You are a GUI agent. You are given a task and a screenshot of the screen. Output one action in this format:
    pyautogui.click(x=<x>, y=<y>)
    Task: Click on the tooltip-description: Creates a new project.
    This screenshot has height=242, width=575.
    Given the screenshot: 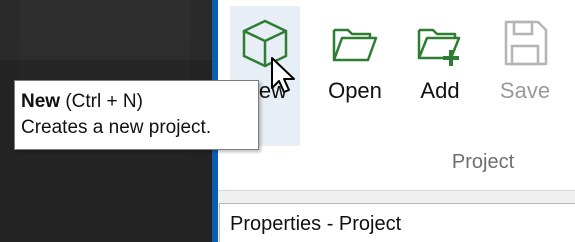 What is the action you would take?
    pyautogui.click(x=116, y=127)
    